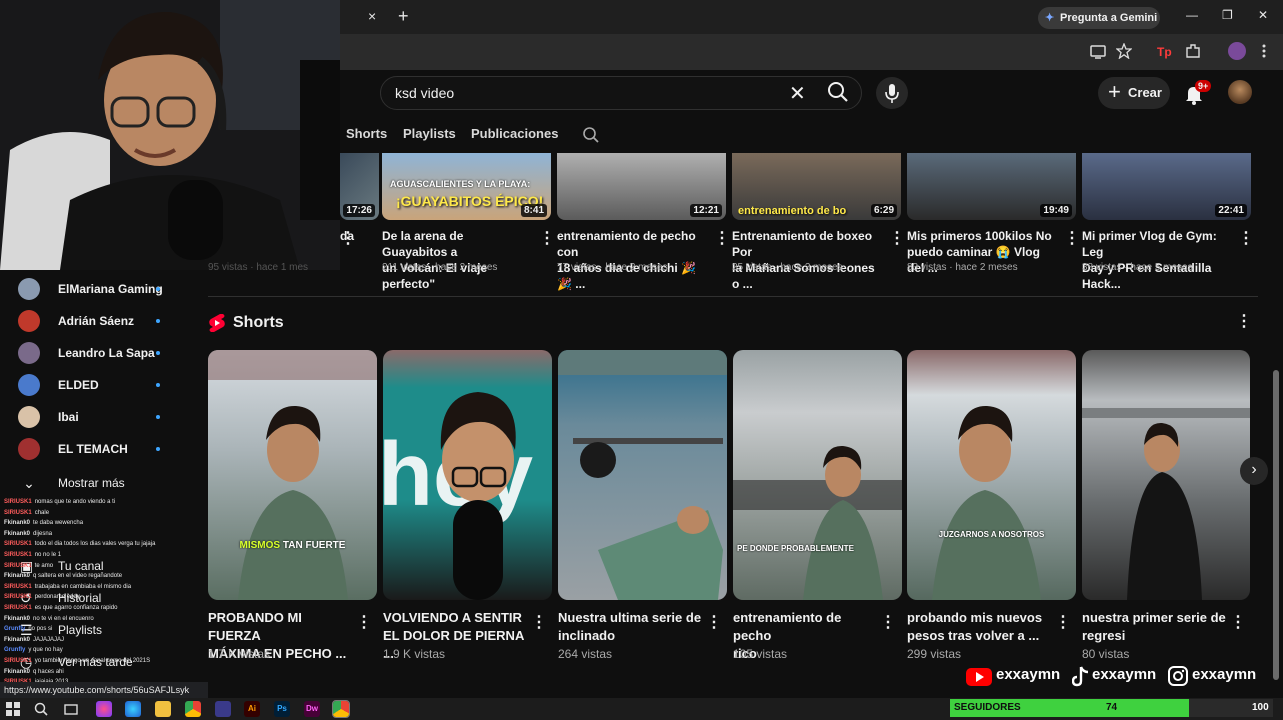  I want to click on short-title: Nuestra ultima serie de inclinado, so click(633, 627).